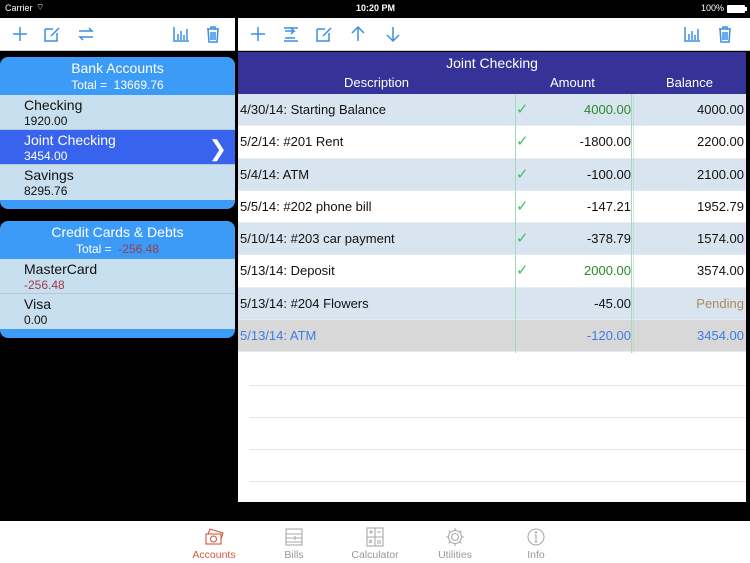  I want to click on trash-icon, so click(213, 34).